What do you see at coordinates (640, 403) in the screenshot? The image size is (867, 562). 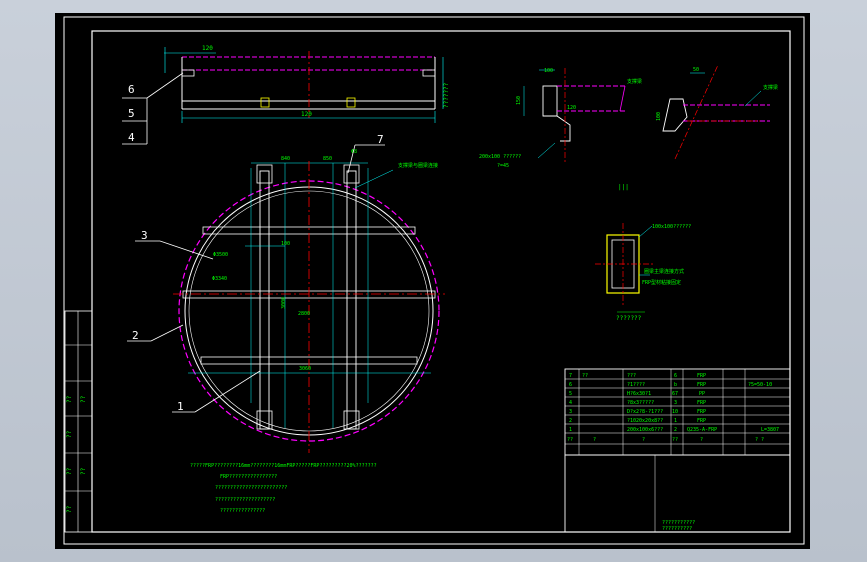 I see `table-row-4-name: ?8x3?????` at bounding box center [640, 403].